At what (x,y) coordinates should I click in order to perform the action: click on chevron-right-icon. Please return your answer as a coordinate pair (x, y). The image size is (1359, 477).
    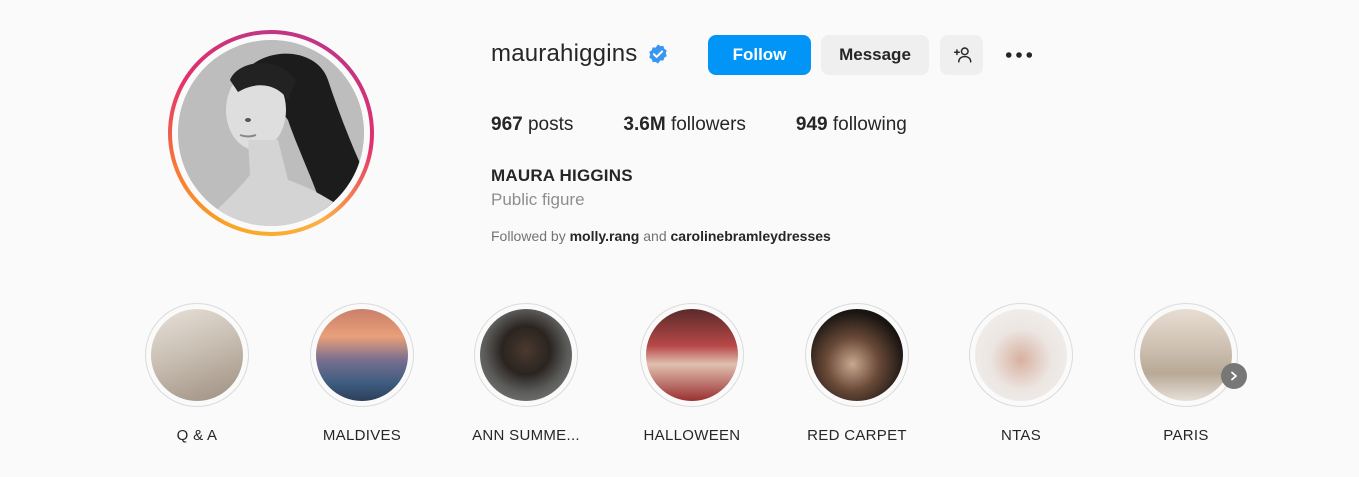
    Looking at the image, I should click on (1234, 376).